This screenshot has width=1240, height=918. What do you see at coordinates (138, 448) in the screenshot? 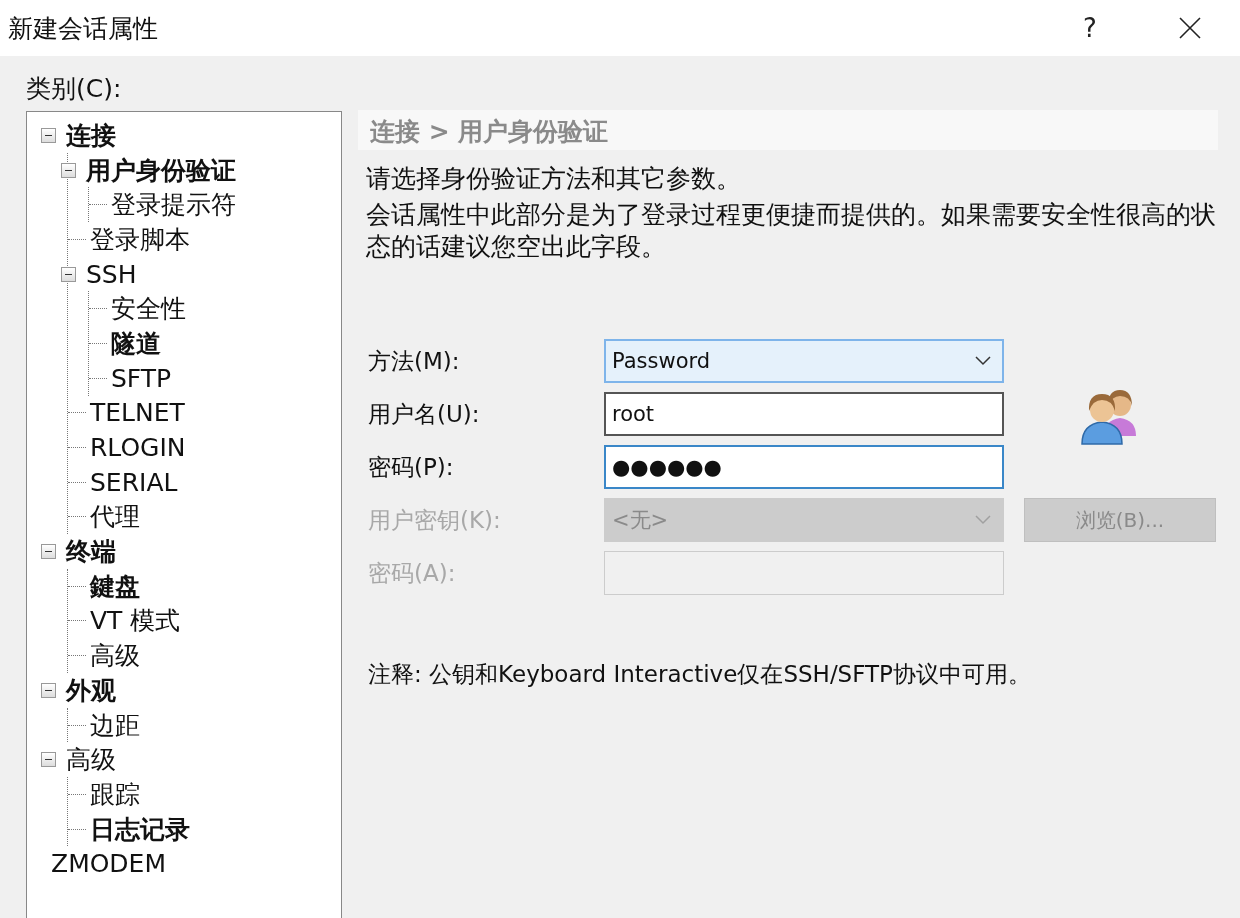
I see `tree-item: RLOGIN` at bounding box center [138, 448].